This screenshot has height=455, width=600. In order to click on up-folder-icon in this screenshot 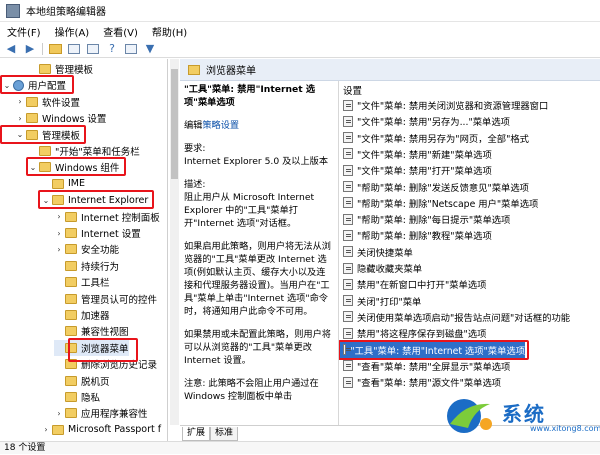, I will do `click(55, 48)`.